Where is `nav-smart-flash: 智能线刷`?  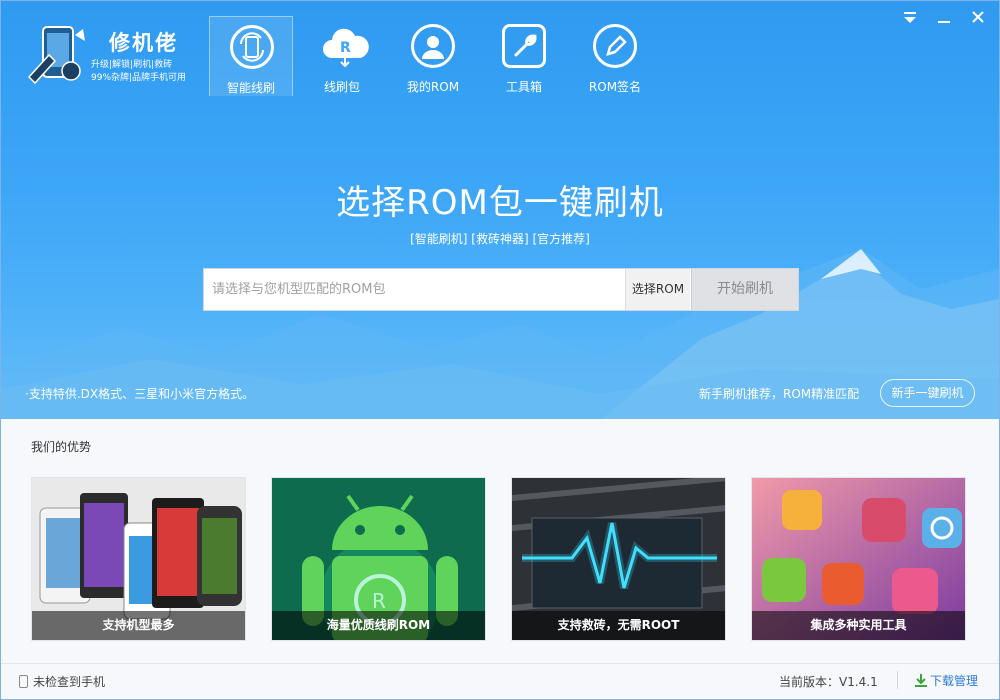
nav-smart-flash: 智能线刷 is located at coordinates (251, 56).